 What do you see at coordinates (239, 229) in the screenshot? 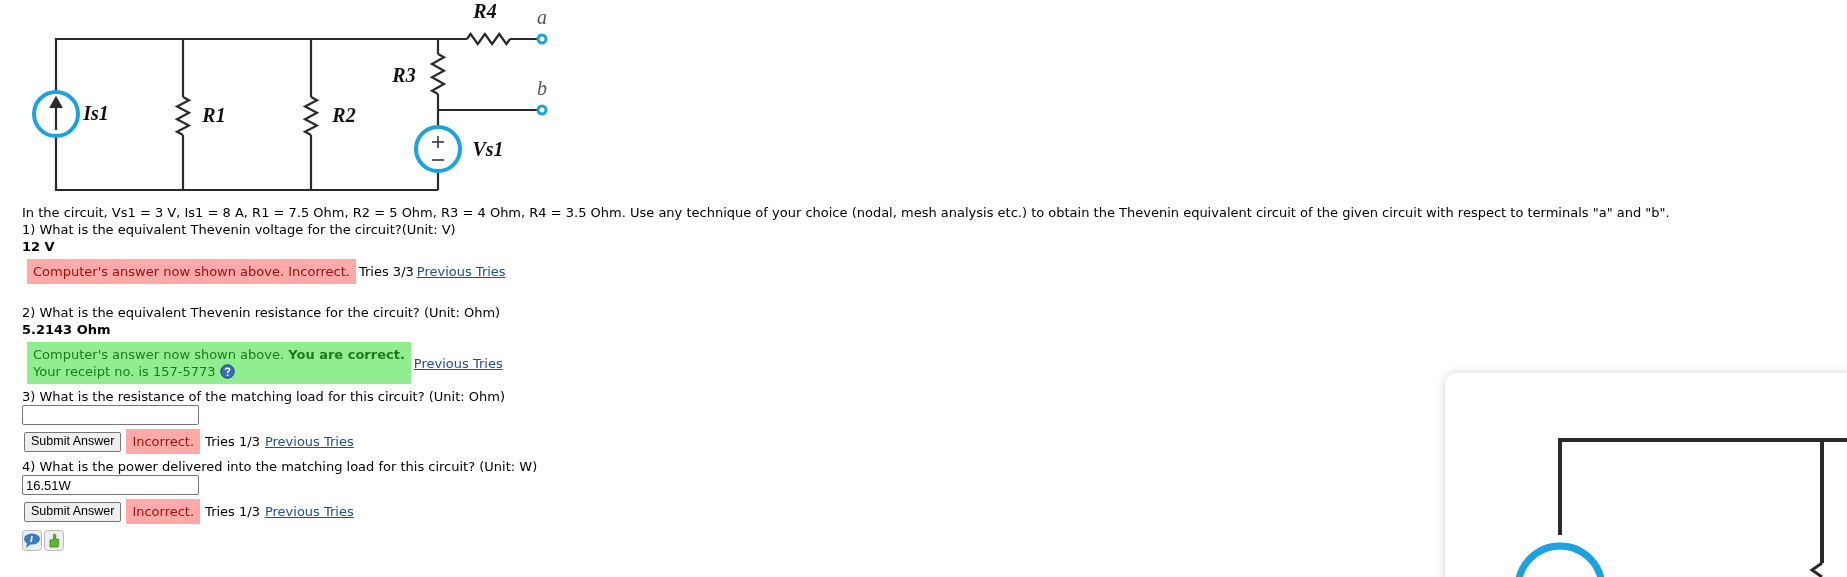
I see `question-prompt: 1) What is the equivalent Thevenin voltage for the circuit?(Unit: V)` at bounding box center [239, 229].